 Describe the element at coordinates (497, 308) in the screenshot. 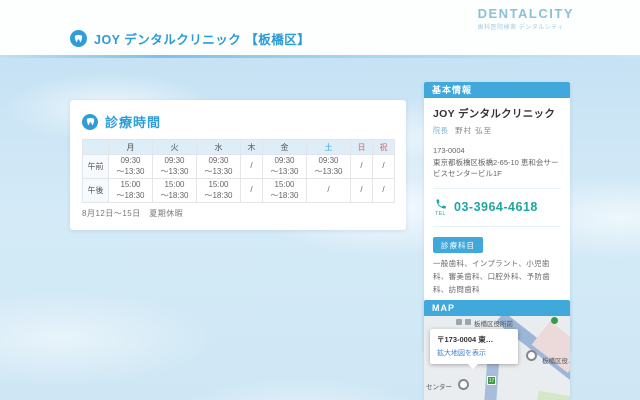

I see `map-header: MAP` at that location.